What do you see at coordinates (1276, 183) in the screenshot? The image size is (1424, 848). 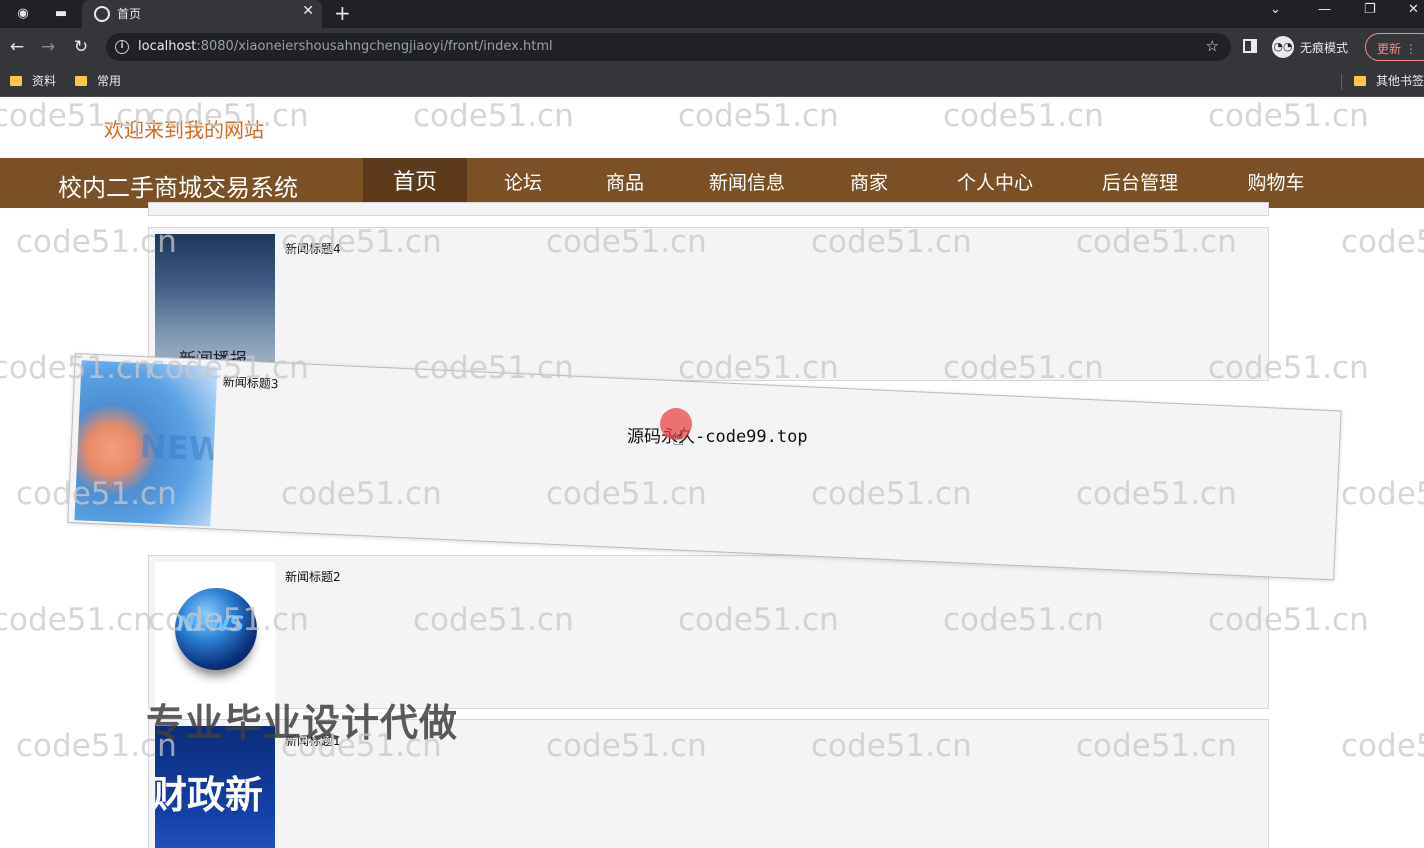 I see `nav-cart: 购物车` at bounding box center [1276, 183].